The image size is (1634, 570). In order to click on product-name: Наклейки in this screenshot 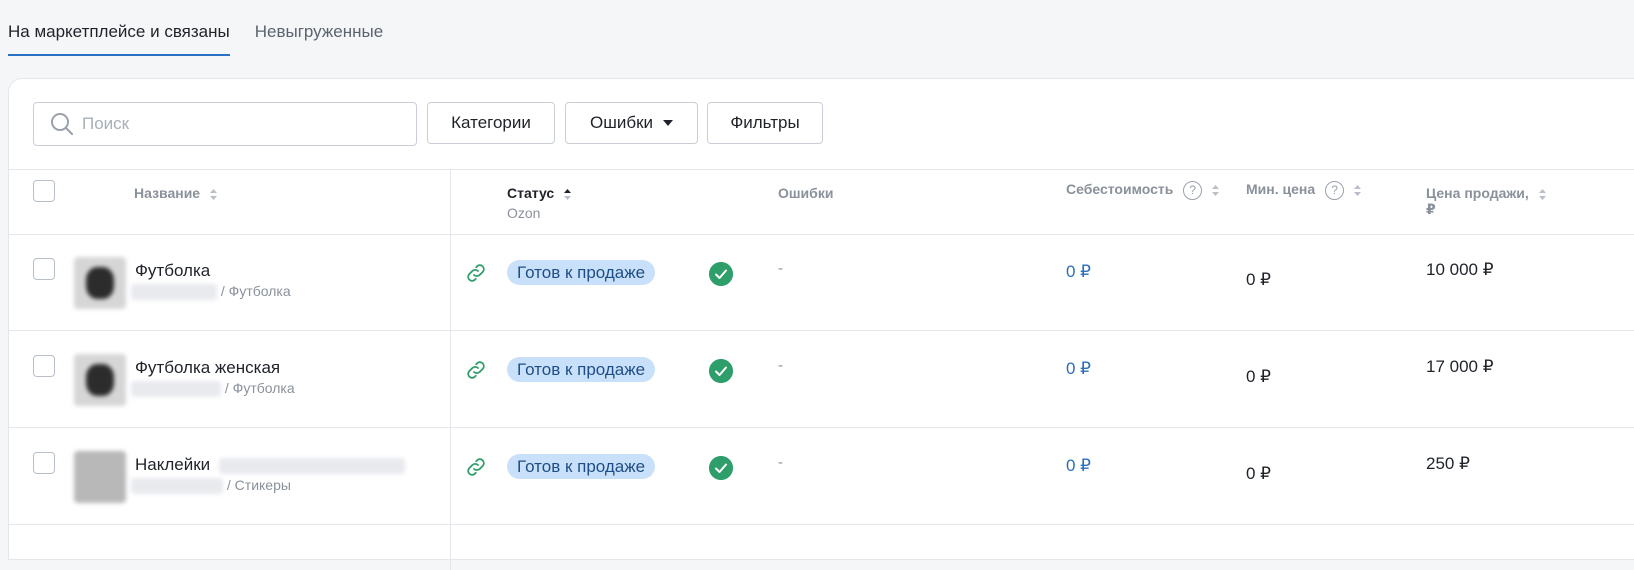, I will do `click(270, 465)`.